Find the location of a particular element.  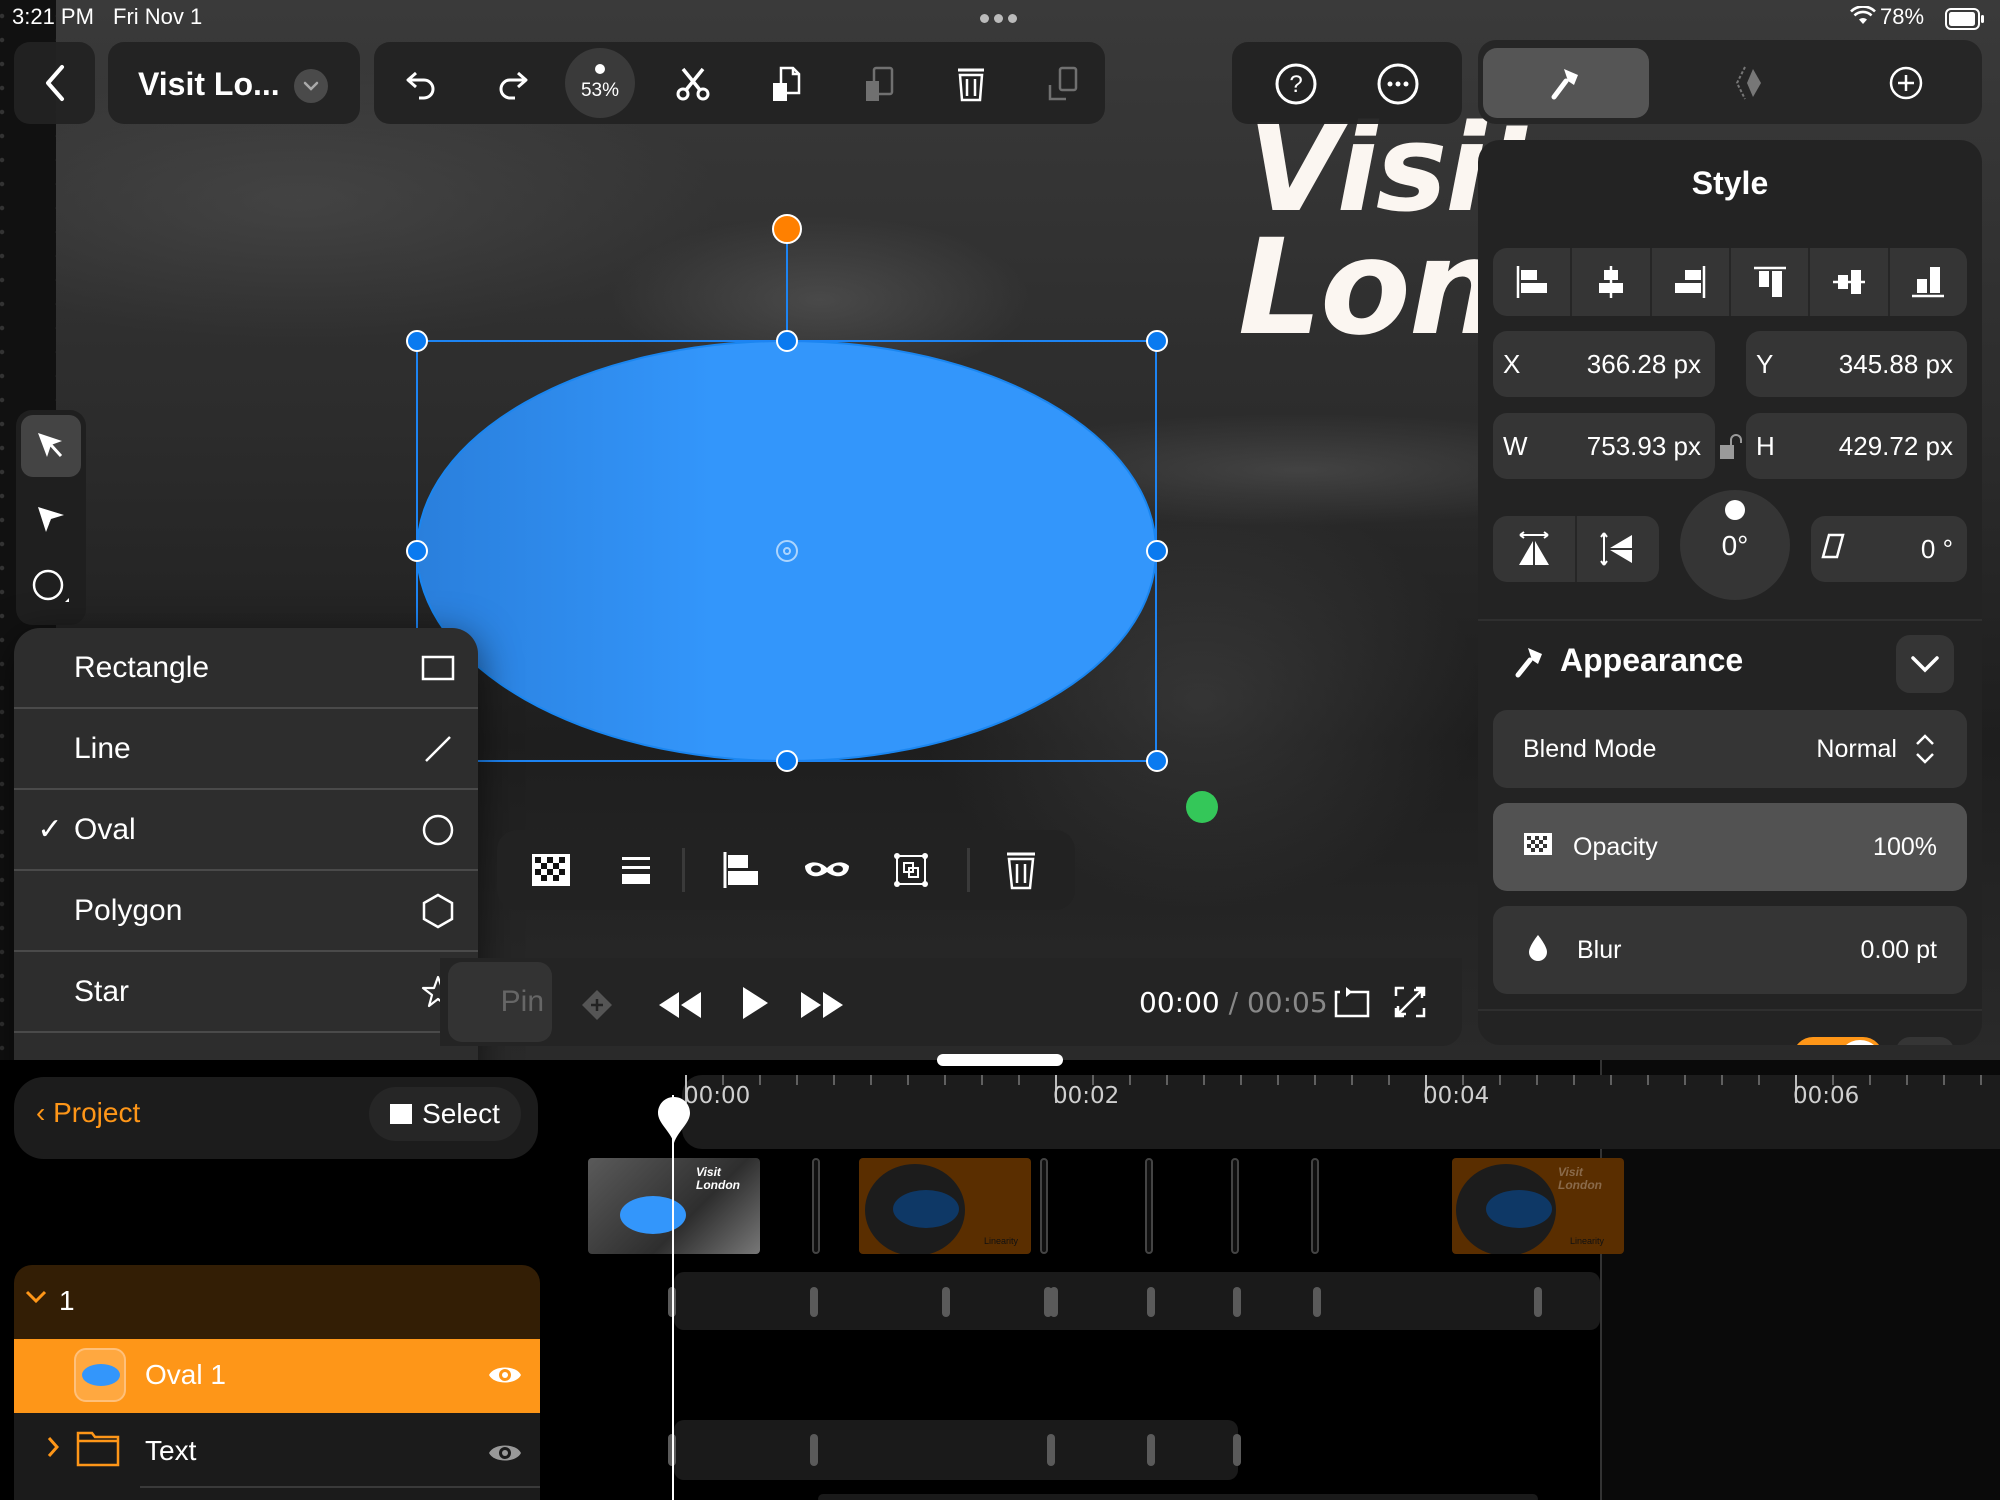

redo-button is located at coordinates (513, 84).